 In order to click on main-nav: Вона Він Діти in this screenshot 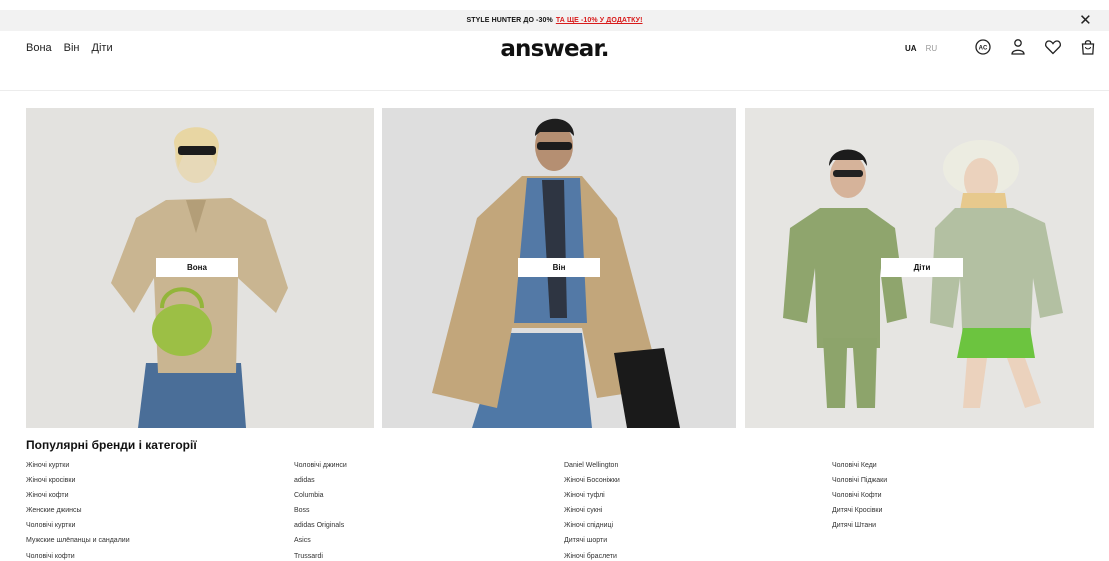, I will do `click(69, 48)`.